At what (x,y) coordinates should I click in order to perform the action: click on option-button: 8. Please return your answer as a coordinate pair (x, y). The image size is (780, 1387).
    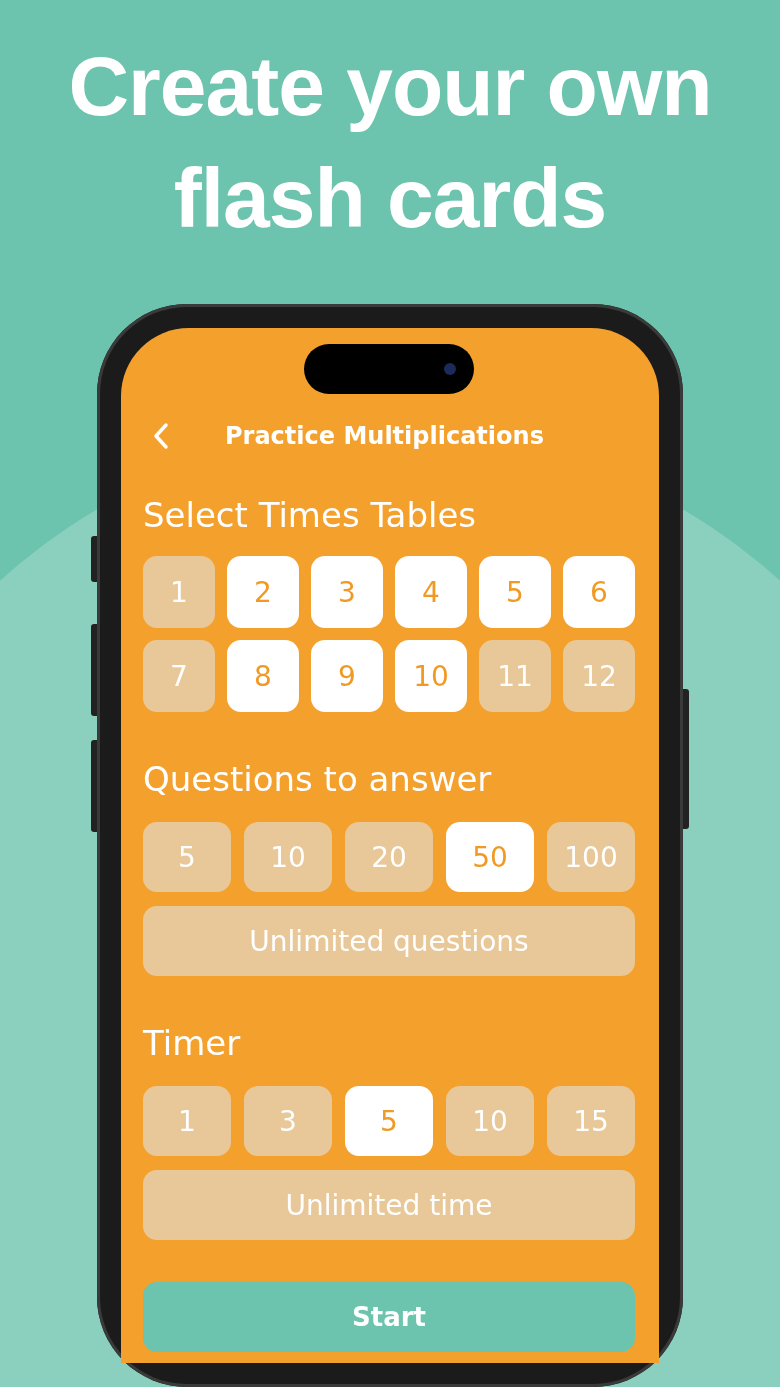
    Looking at the image, I should click on (263, 676).